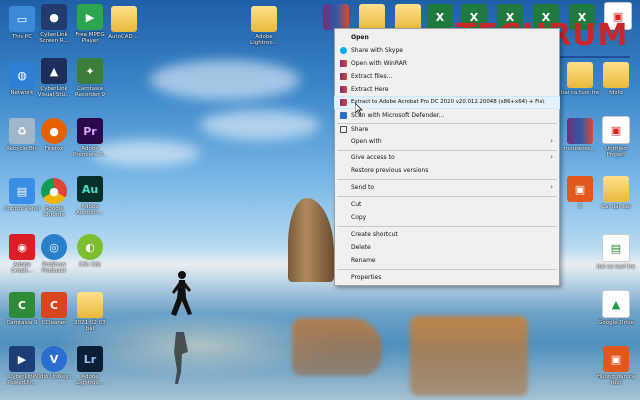  What do you see at coordinates (22, 247) in the screenshot?
I see `adobe-cc-icon: ◉` at bounding box center [22, 247].